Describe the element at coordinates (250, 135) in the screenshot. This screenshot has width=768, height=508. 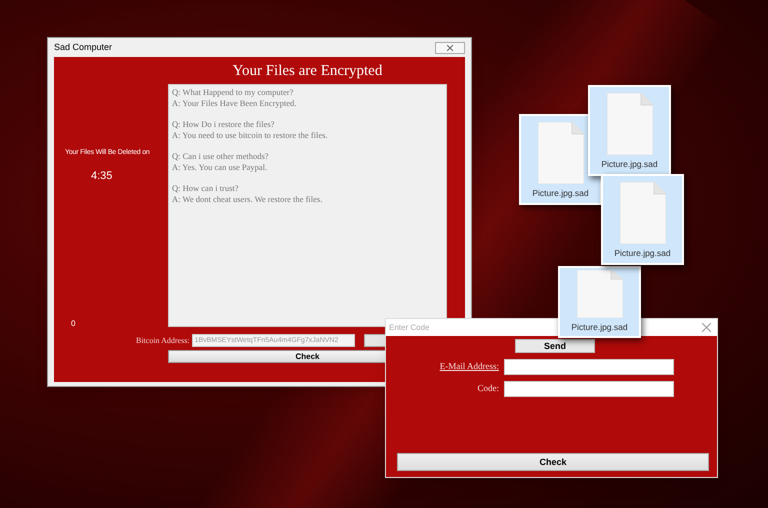
I see `answer-text: A: You need to use bitcoin to restore the files.` at that location.